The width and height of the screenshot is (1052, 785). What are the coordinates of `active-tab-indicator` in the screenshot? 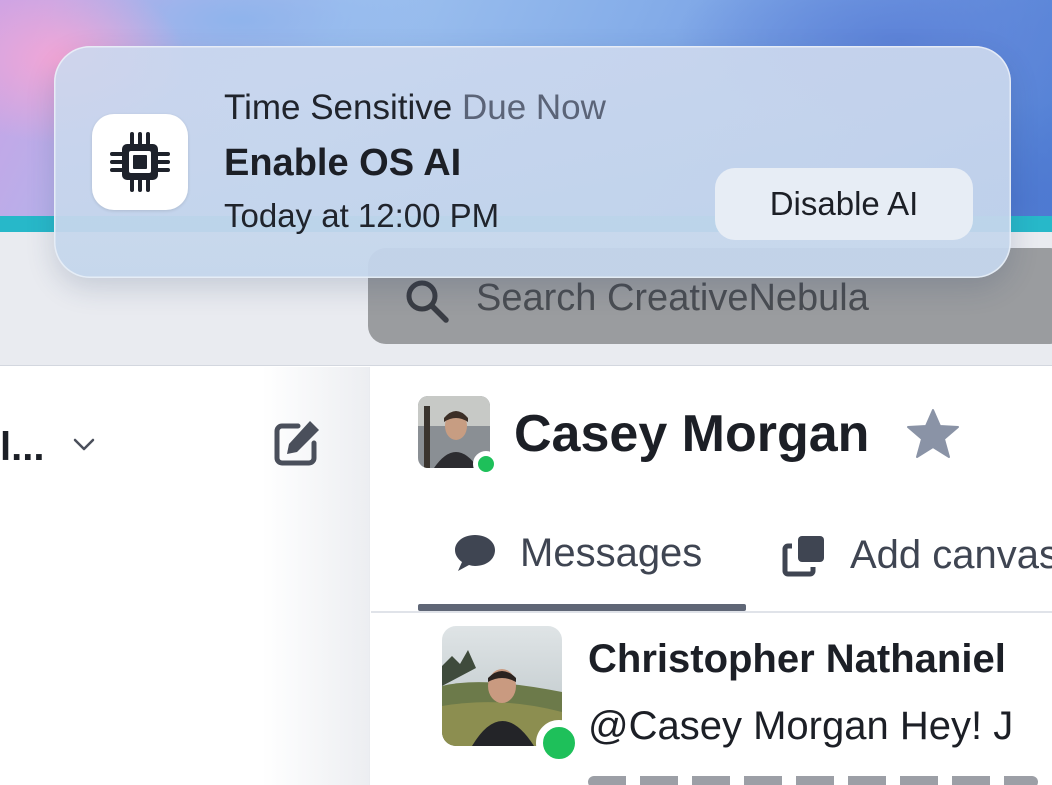 It's located at (582, 607).